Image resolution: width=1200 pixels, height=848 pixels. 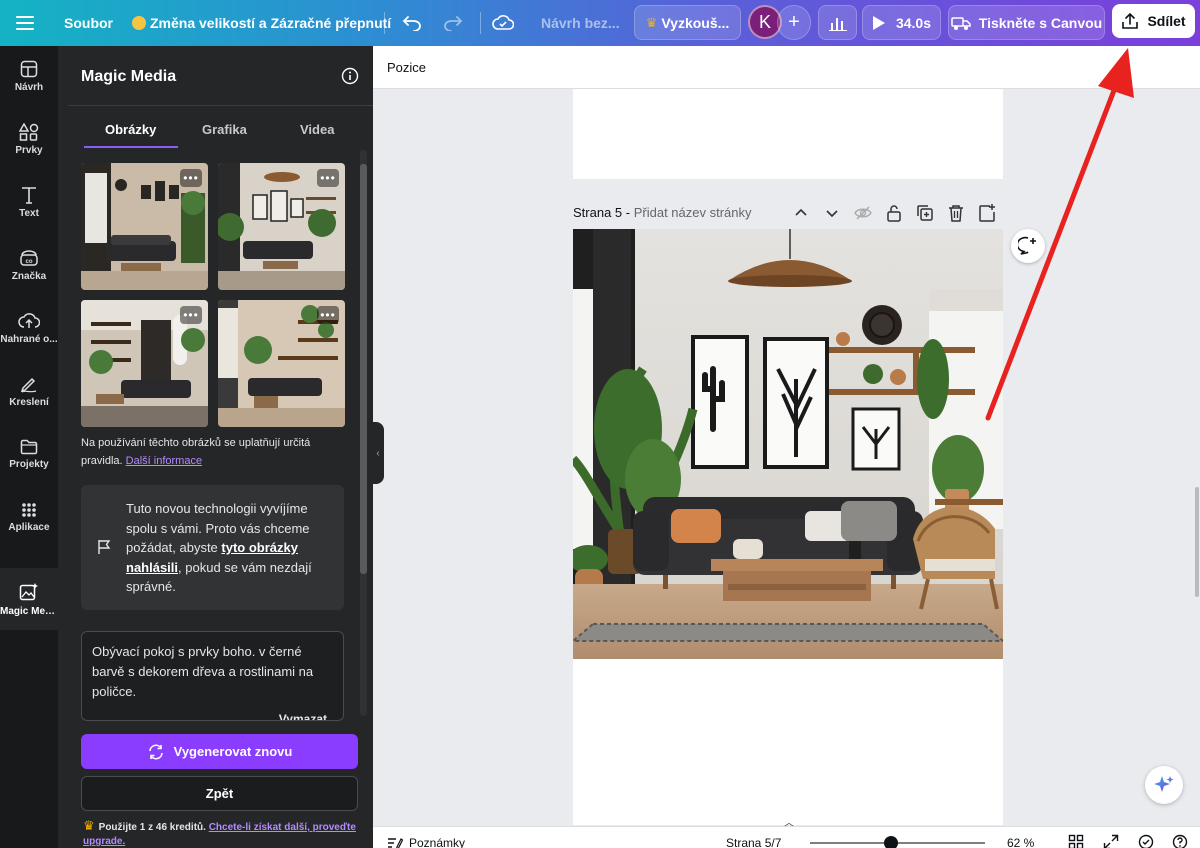 What do you see at coordinates (29, 320) in the screenshot?
I see `cloud-upload-icon` at bounding box center [29, 320].